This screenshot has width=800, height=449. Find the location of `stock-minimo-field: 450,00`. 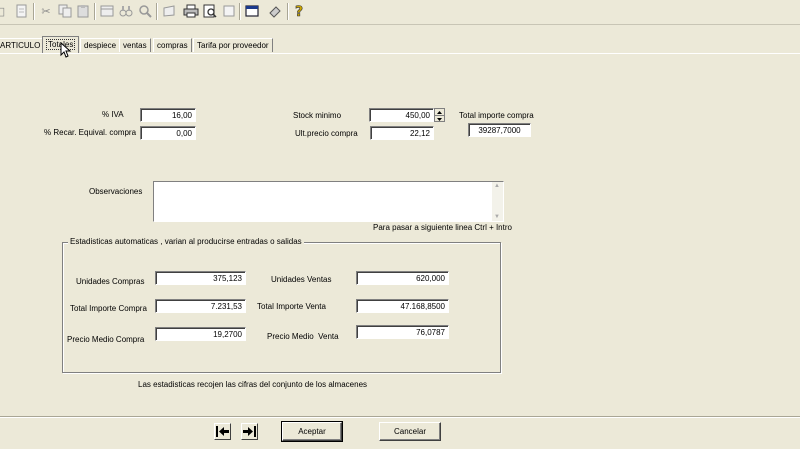

stock-minimo-field: 450,00 is located at coordinates (401, 115).